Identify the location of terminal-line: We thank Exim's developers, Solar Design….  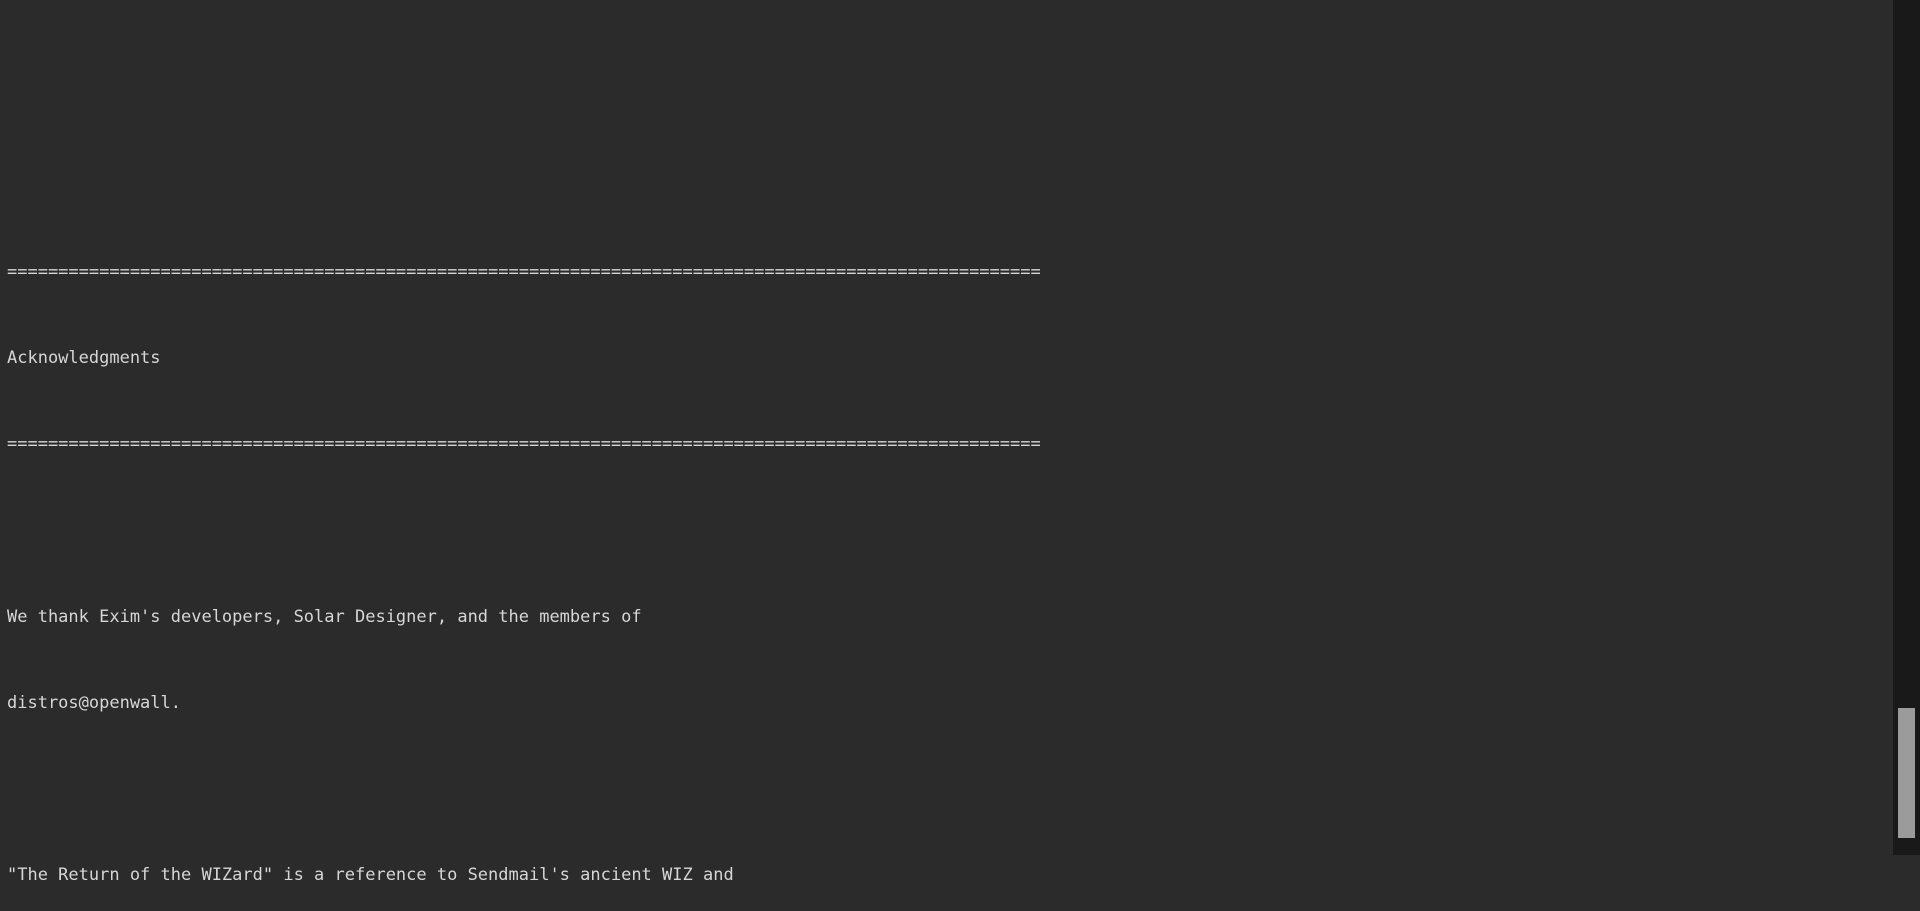
(324, 616).